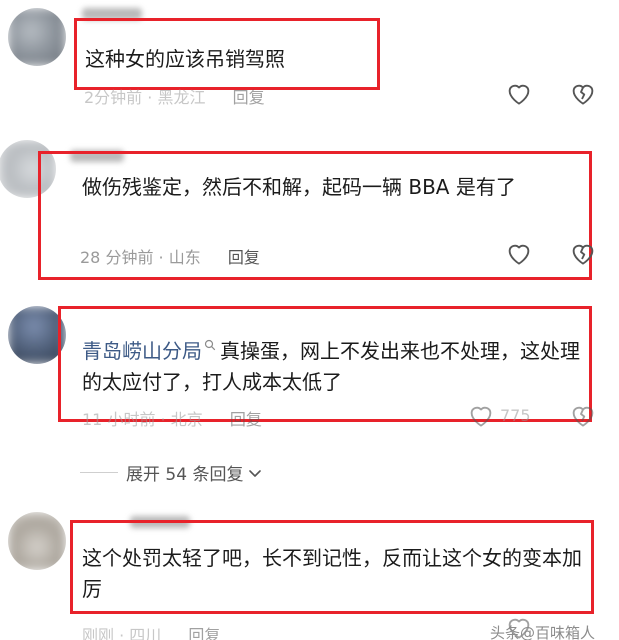 This screenshot has height=640, width=619. I want to click on watermark: 头条@百味箱人, so click(543, 632).